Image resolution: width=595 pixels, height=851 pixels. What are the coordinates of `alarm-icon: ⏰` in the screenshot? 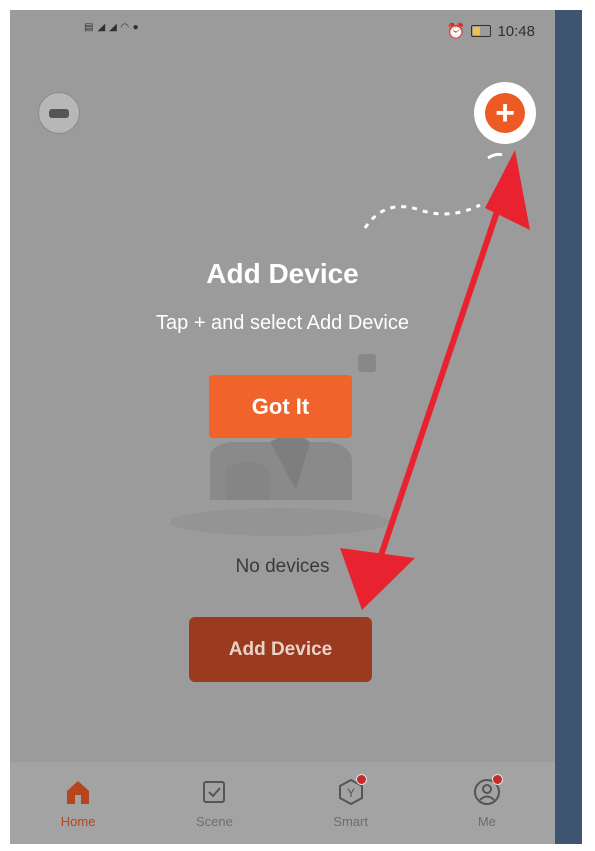 It's located at (456, 31).